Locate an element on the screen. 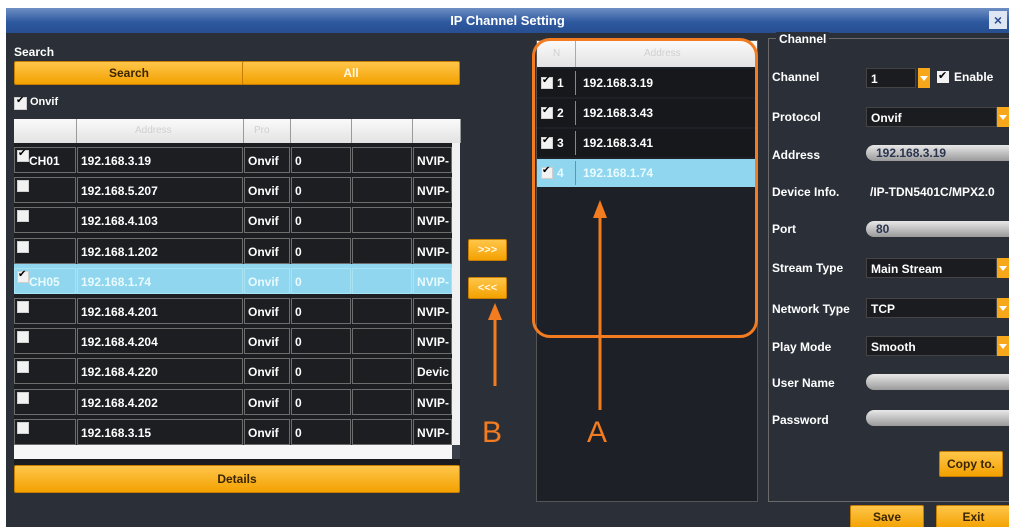 This screenshot has height=527, width=1009. arrow-b-head is located at coordinates (495, 311).